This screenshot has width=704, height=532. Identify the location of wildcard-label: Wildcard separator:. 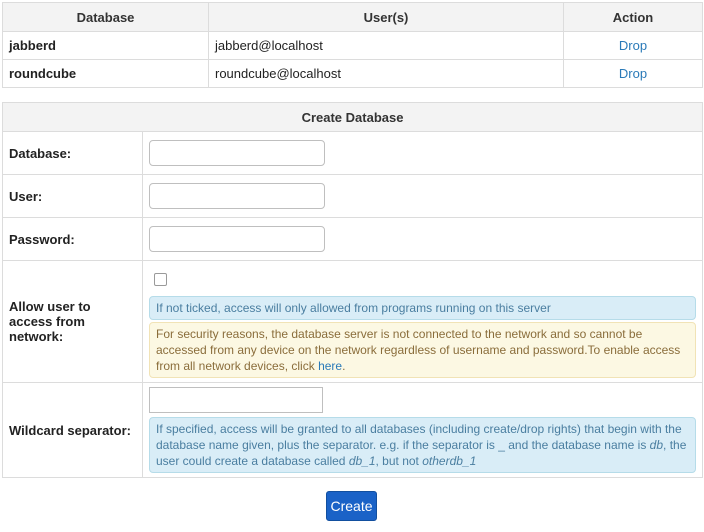
(72, 430).